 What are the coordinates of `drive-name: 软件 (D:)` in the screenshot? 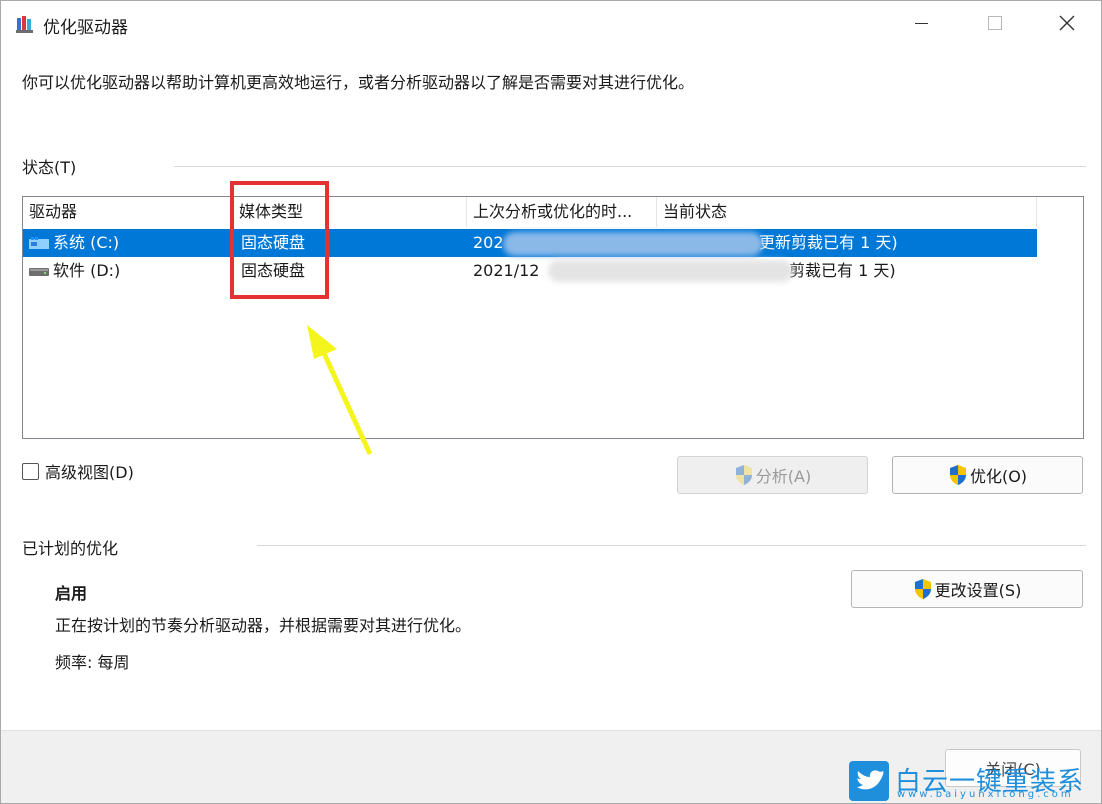 It's located at (87, 270).